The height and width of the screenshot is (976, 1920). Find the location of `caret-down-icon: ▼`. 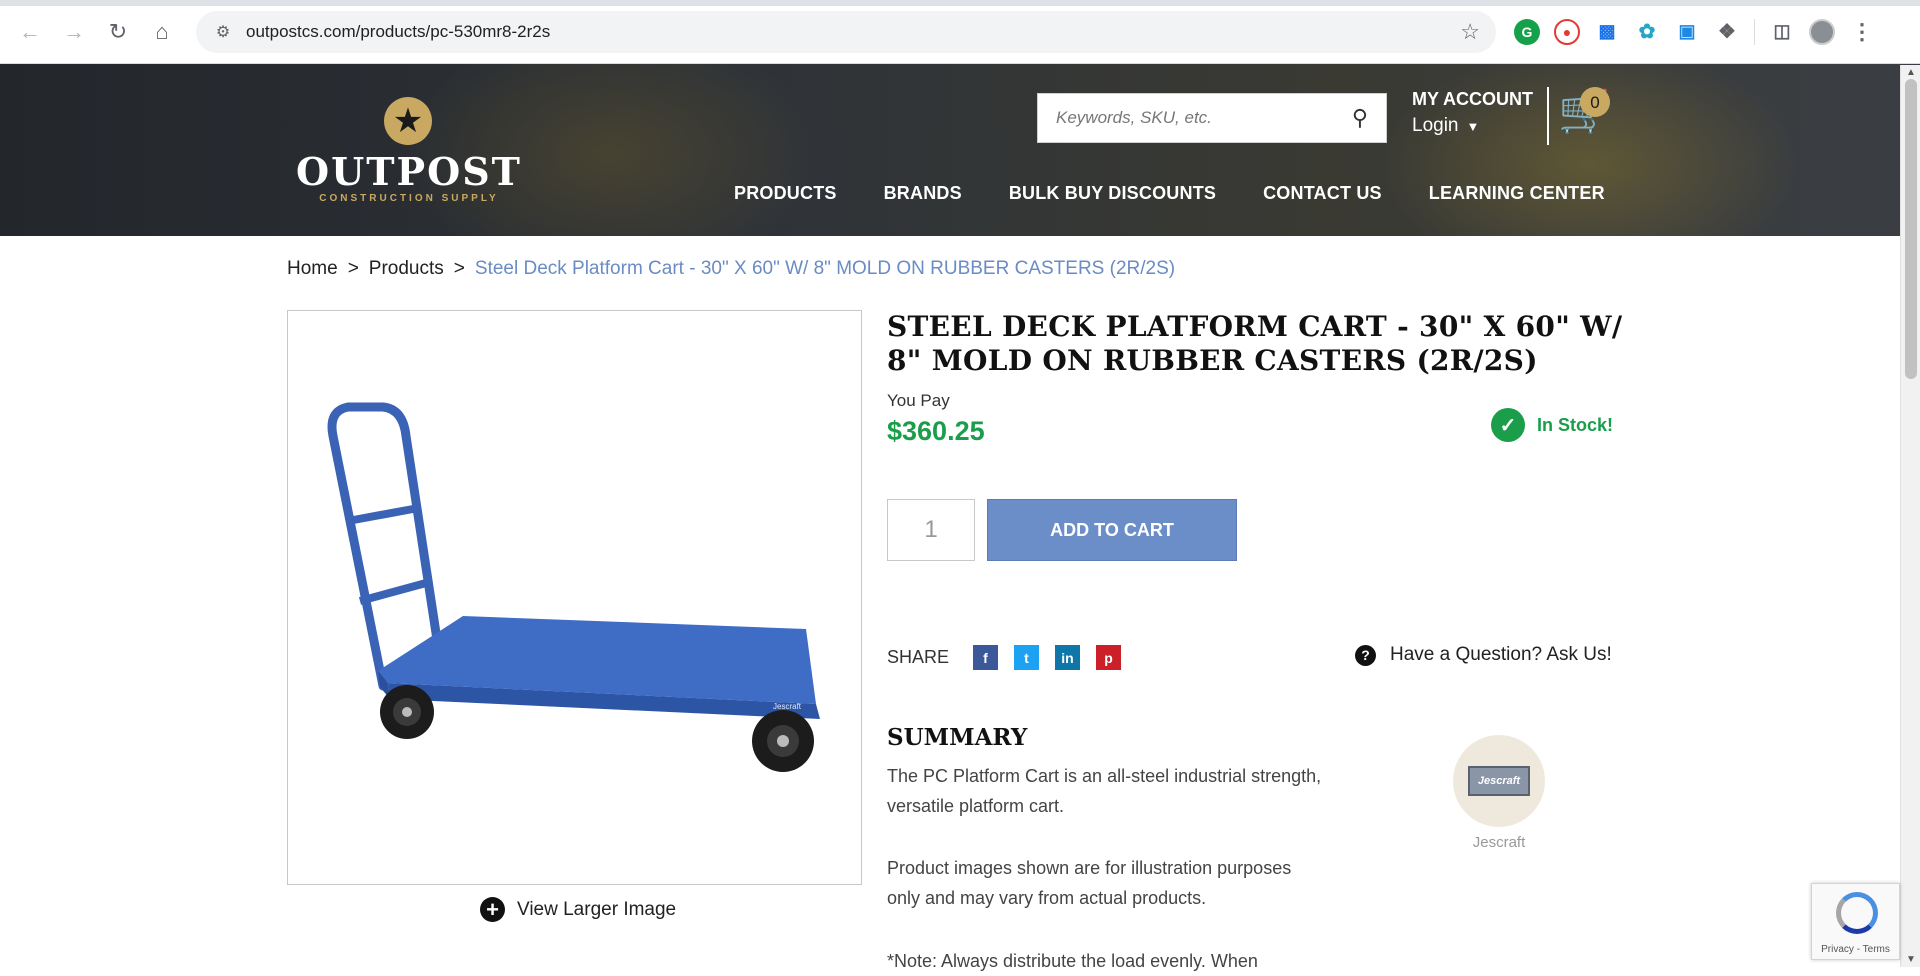

caret-down-icon: ▼ is located at coordinates (1473, 126).